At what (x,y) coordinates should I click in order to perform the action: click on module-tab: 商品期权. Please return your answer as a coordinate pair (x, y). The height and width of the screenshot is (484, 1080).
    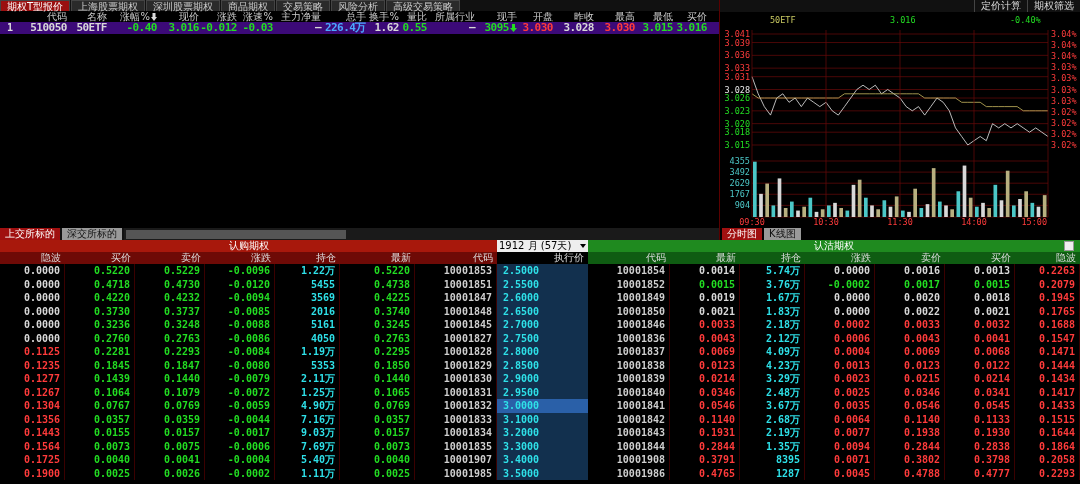
    Looking at the image, I should click on (248, 5).